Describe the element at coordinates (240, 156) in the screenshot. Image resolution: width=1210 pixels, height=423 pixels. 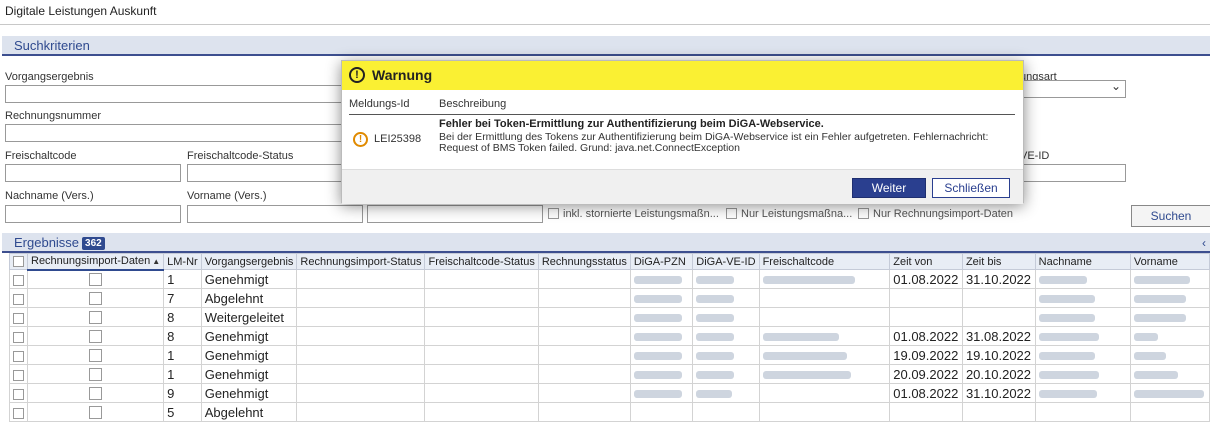
I see `freischaltcode-status-label: Freischaltcode-Status` at that location.